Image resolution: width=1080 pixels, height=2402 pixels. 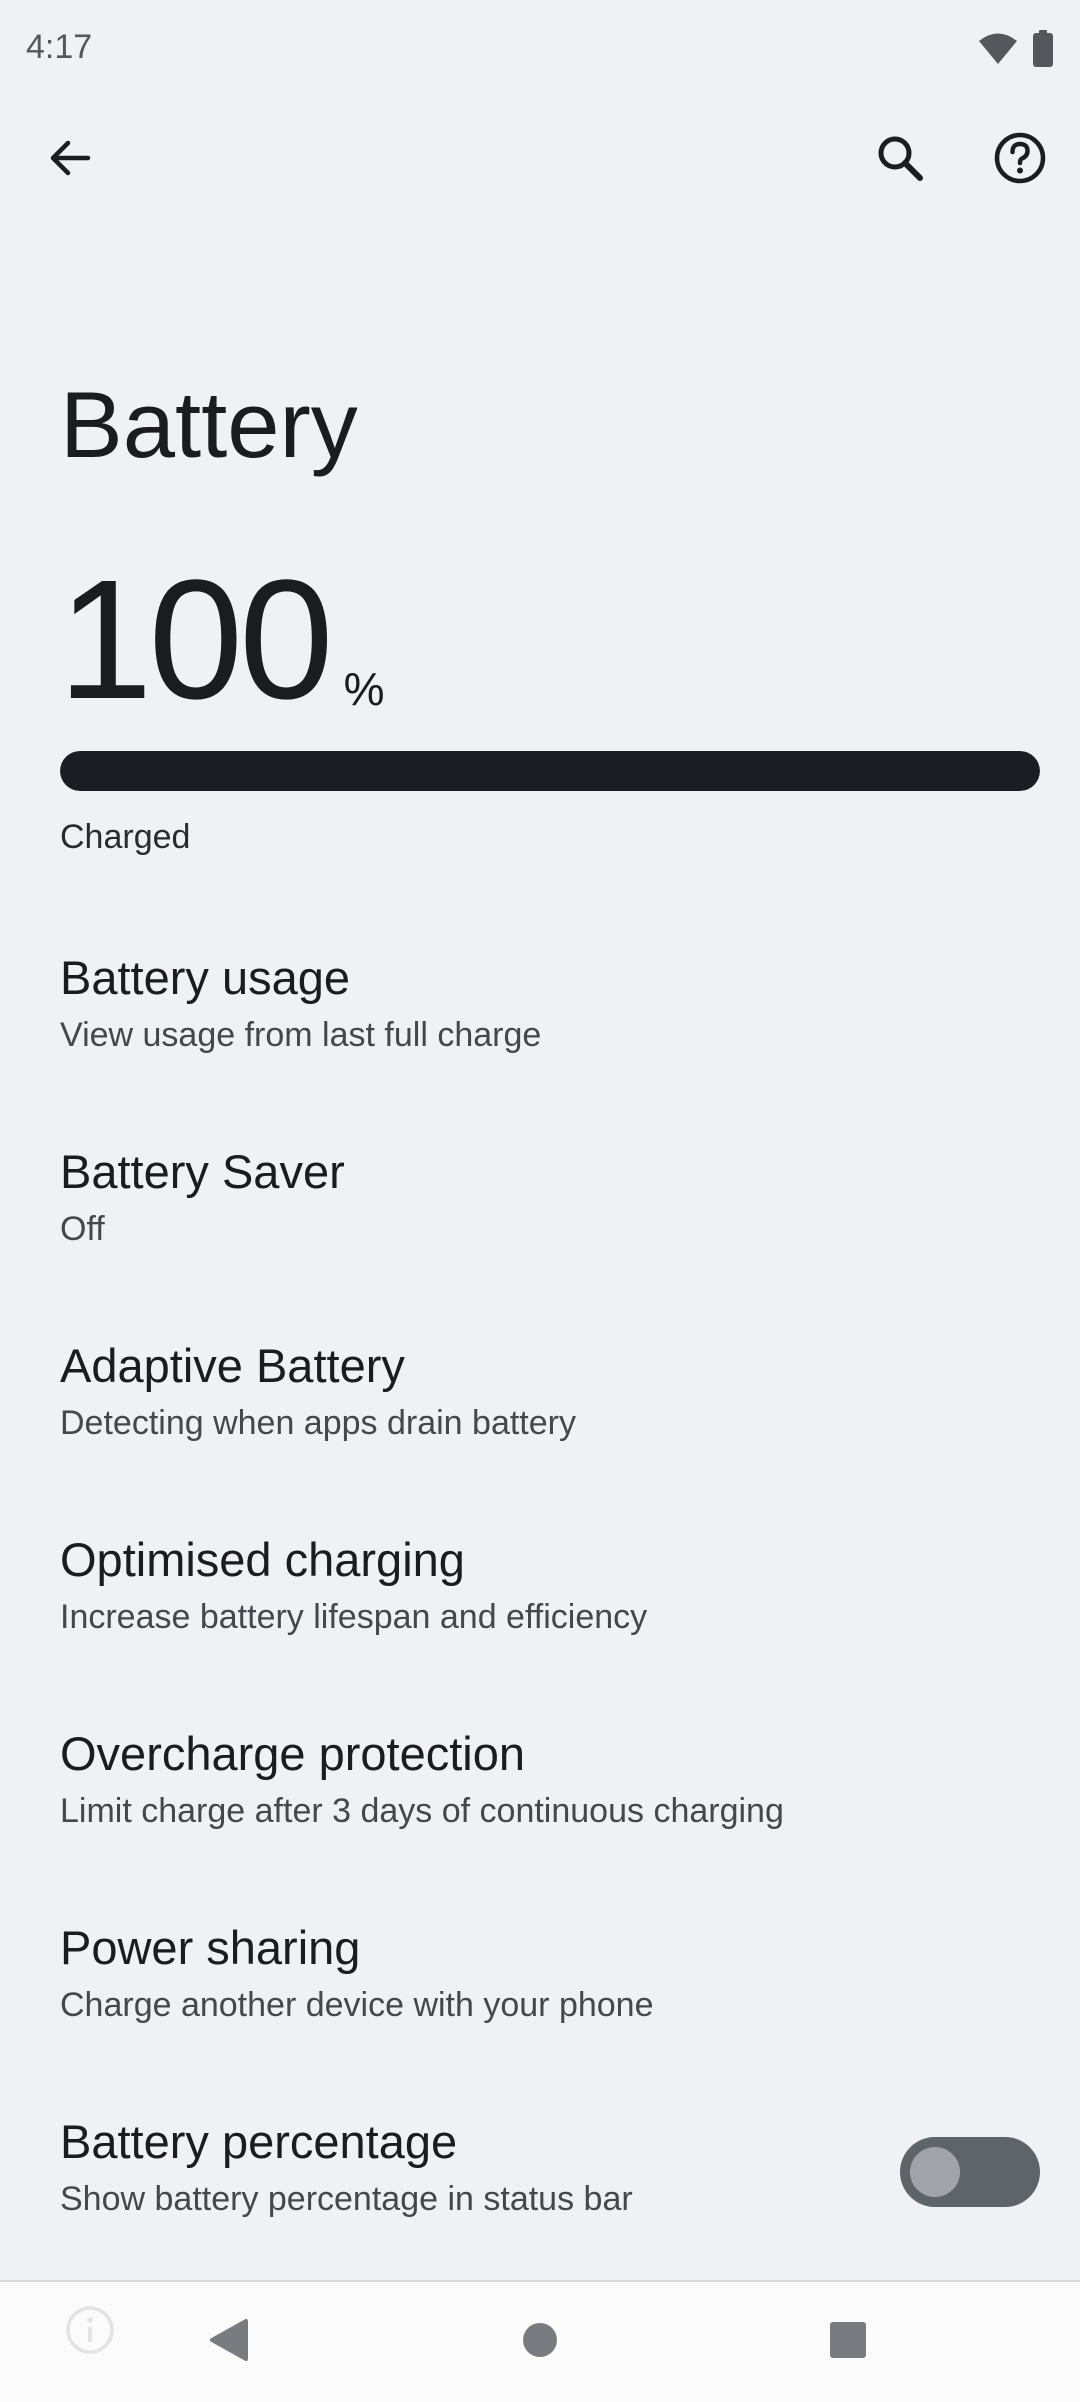 I want to click on arrow-left-icon, so click(x=70, y=160).